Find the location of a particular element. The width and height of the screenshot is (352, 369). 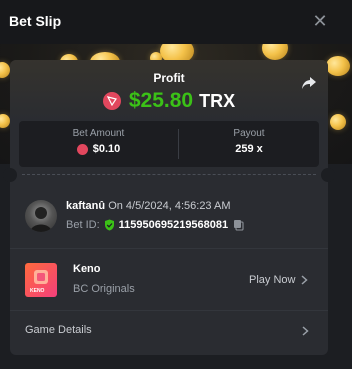

avatar is located at coordinates (41, 216).